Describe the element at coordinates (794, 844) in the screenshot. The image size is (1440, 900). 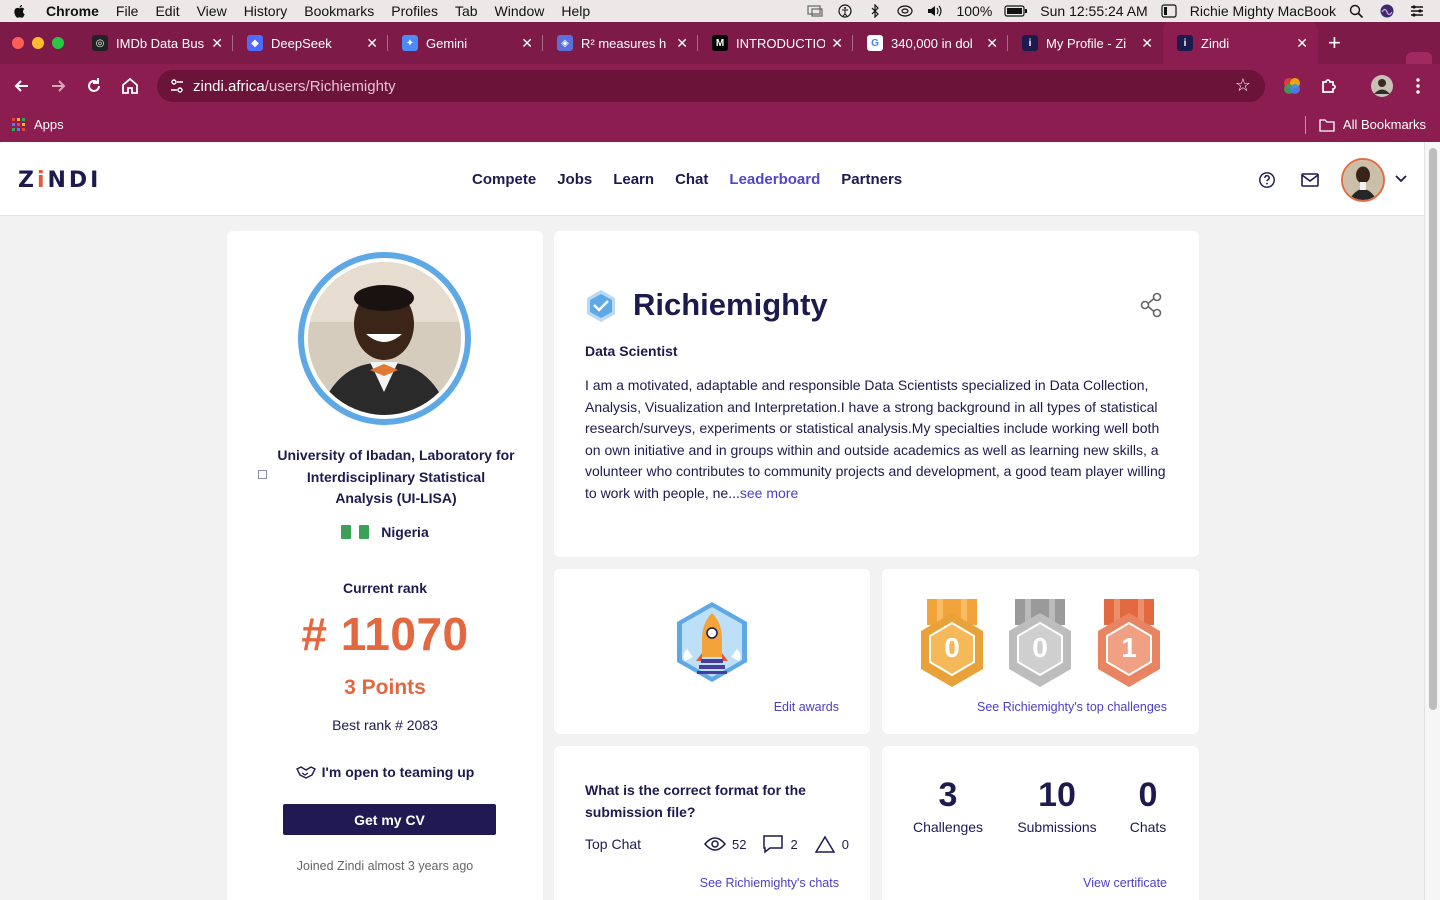
I see `comment-count: 2` at that location.